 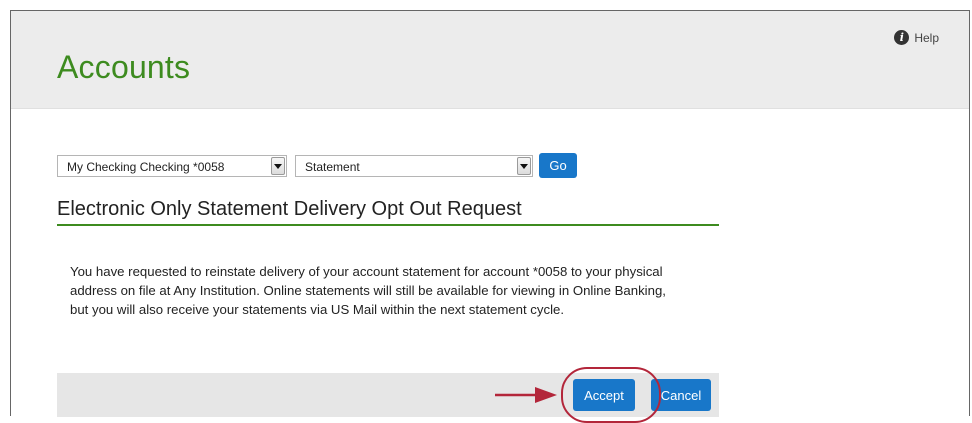 I want to click on account-select-value: My Checking Checking *0058, so click(x=146, y=167).